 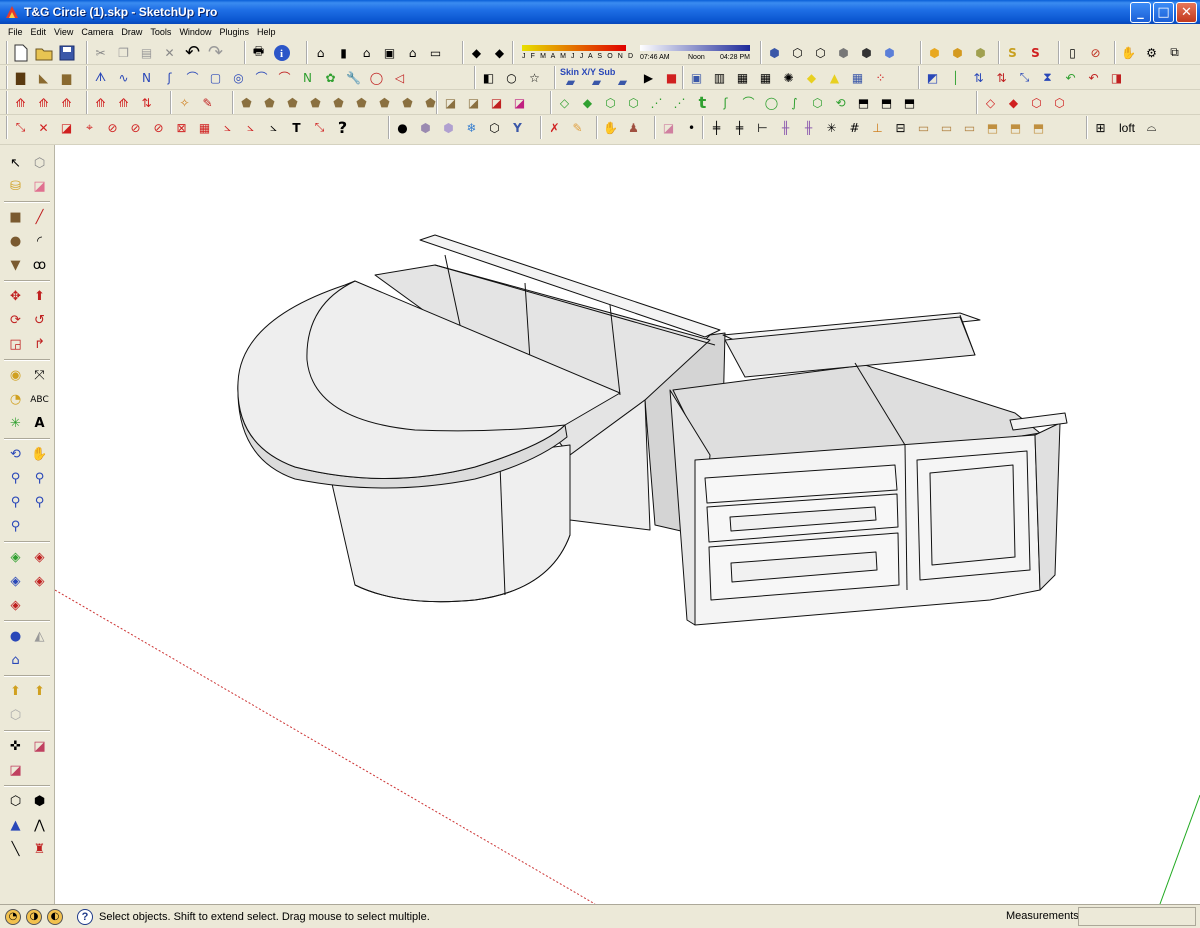 I want to click on page-icon: ◨, so click(x=1116, y=77).